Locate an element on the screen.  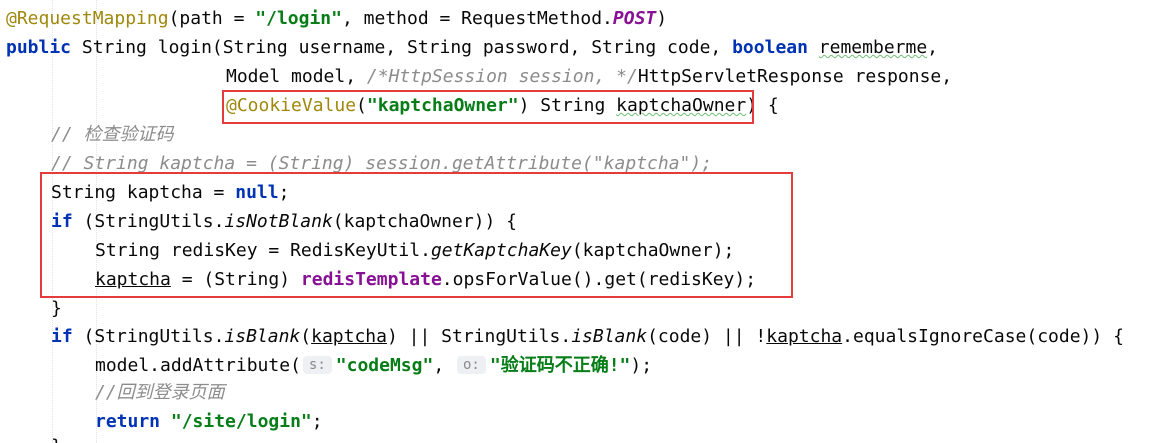
code-line-15: return "/site/login"; is located at coordinates (209, 421).